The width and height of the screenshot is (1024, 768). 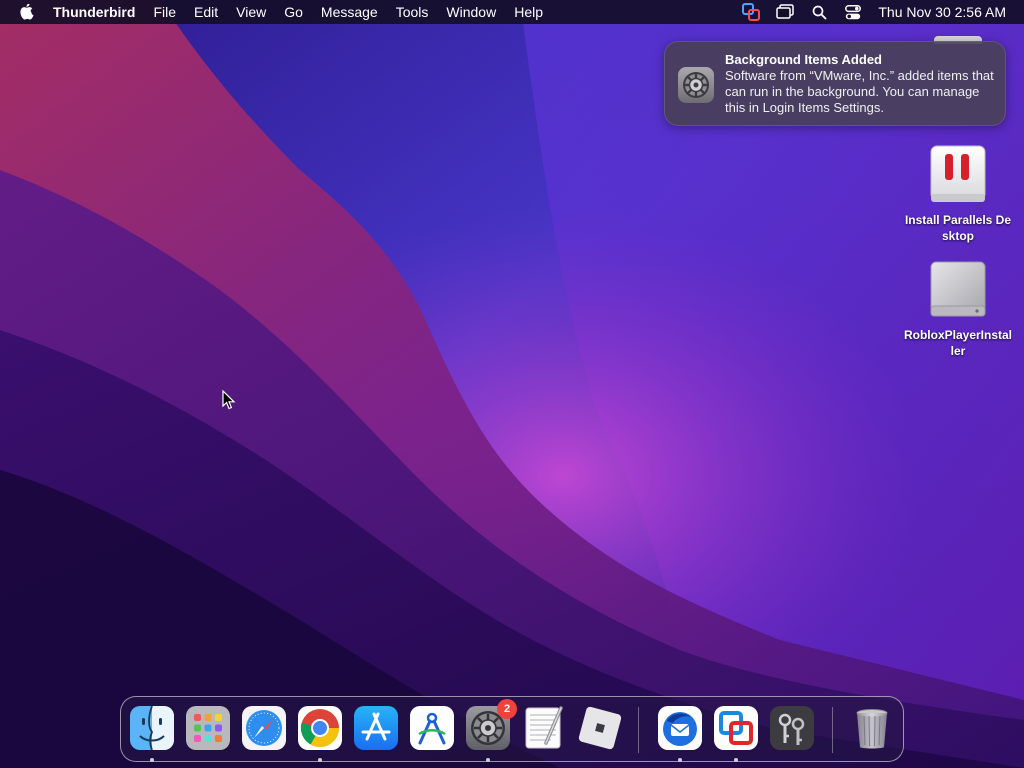 I want to click on vmware-fusion-status-icon, so click(x=751, y=12).